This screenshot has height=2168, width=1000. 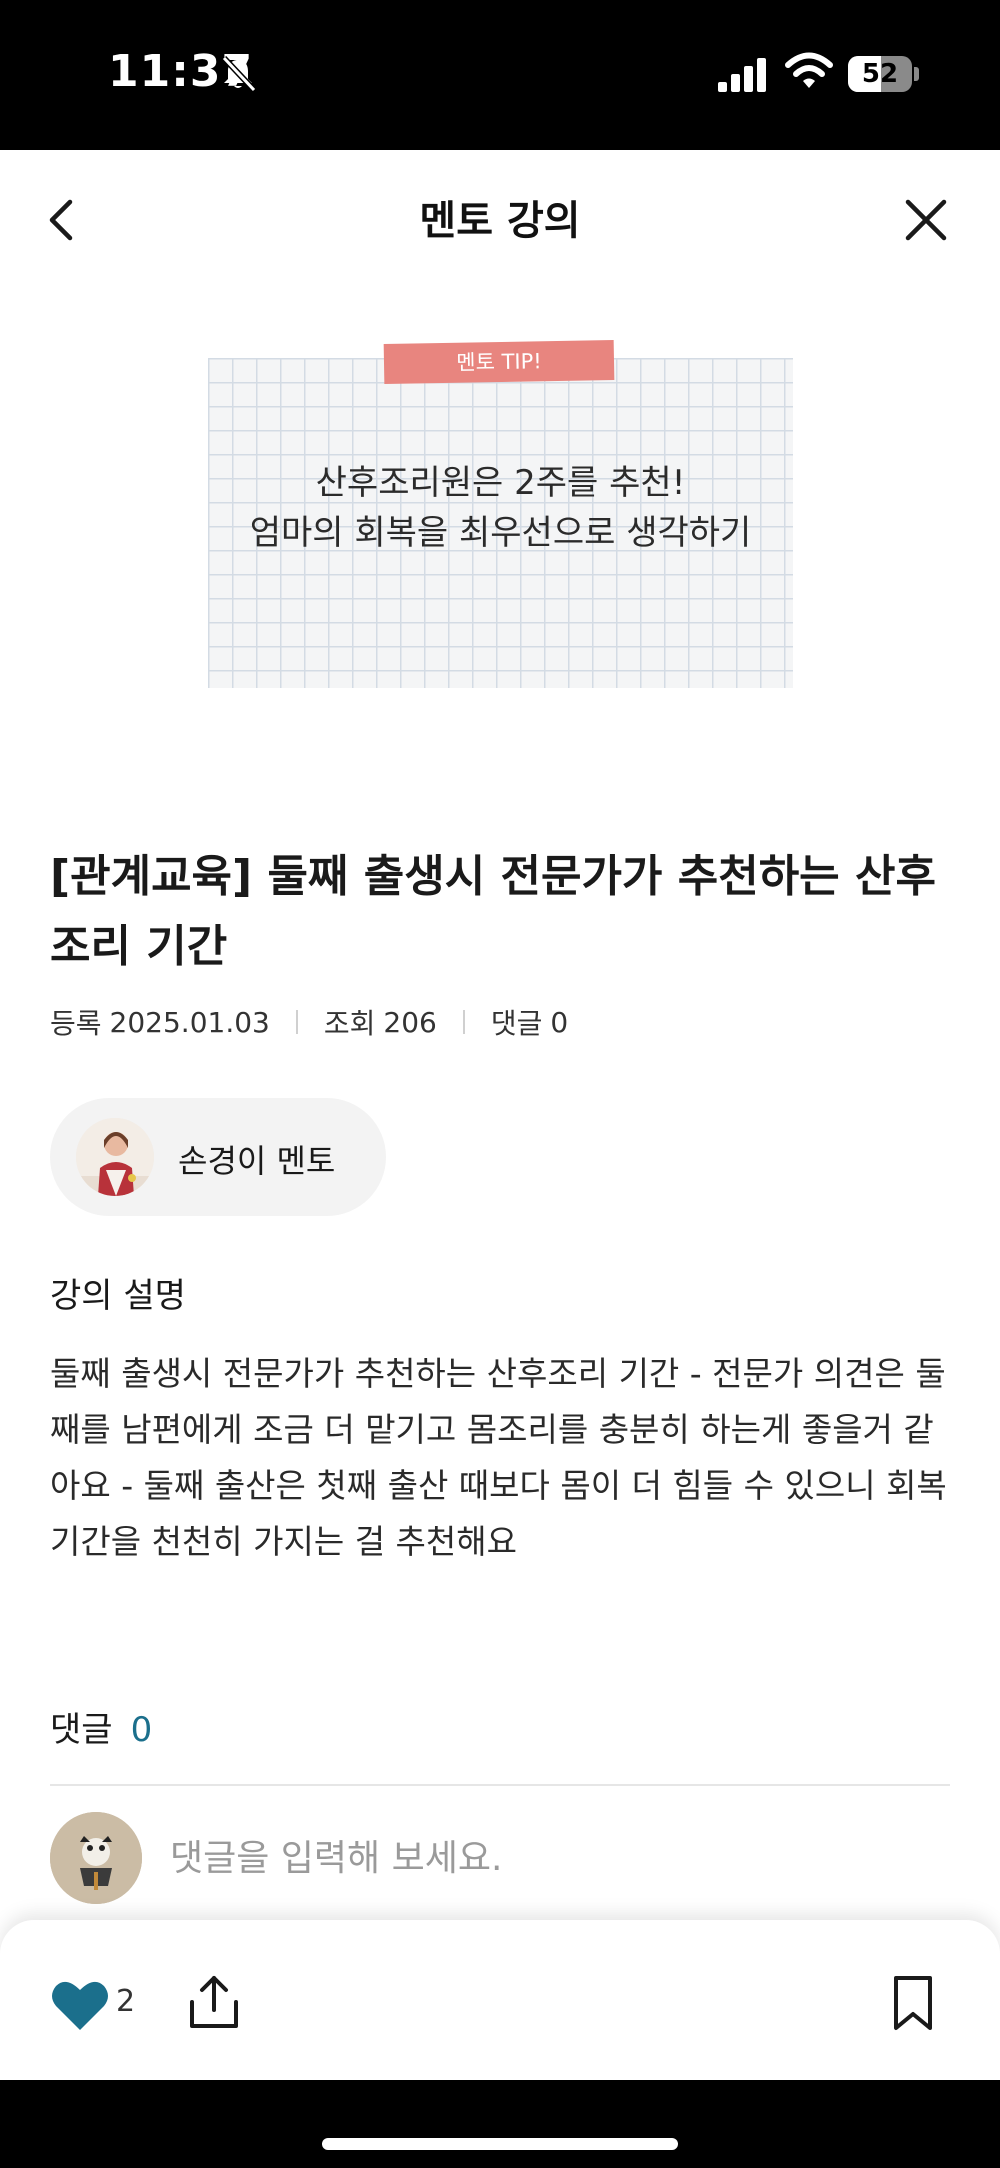 I want to click on battery-indicator: 52, so click(x=880, y=74).